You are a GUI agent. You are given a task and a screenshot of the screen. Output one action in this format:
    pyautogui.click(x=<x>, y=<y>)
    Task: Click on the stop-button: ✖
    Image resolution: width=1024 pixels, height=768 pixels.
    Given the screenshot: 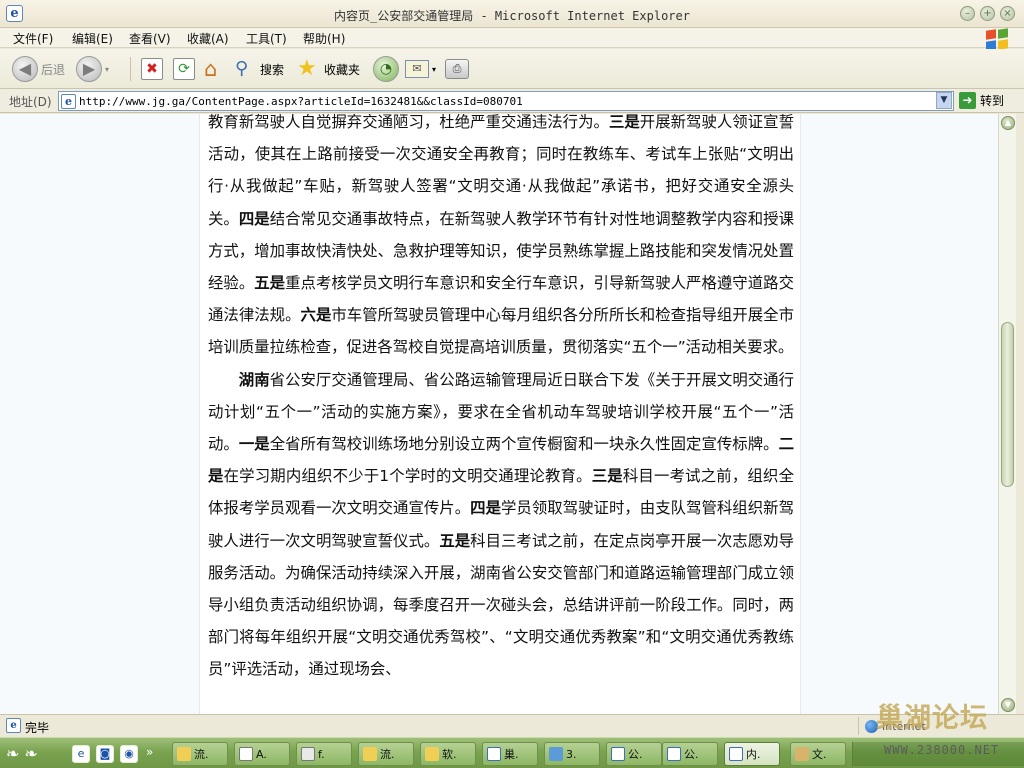 What is the action you would take?
    pyautogui.click(x=152, y=69)
    